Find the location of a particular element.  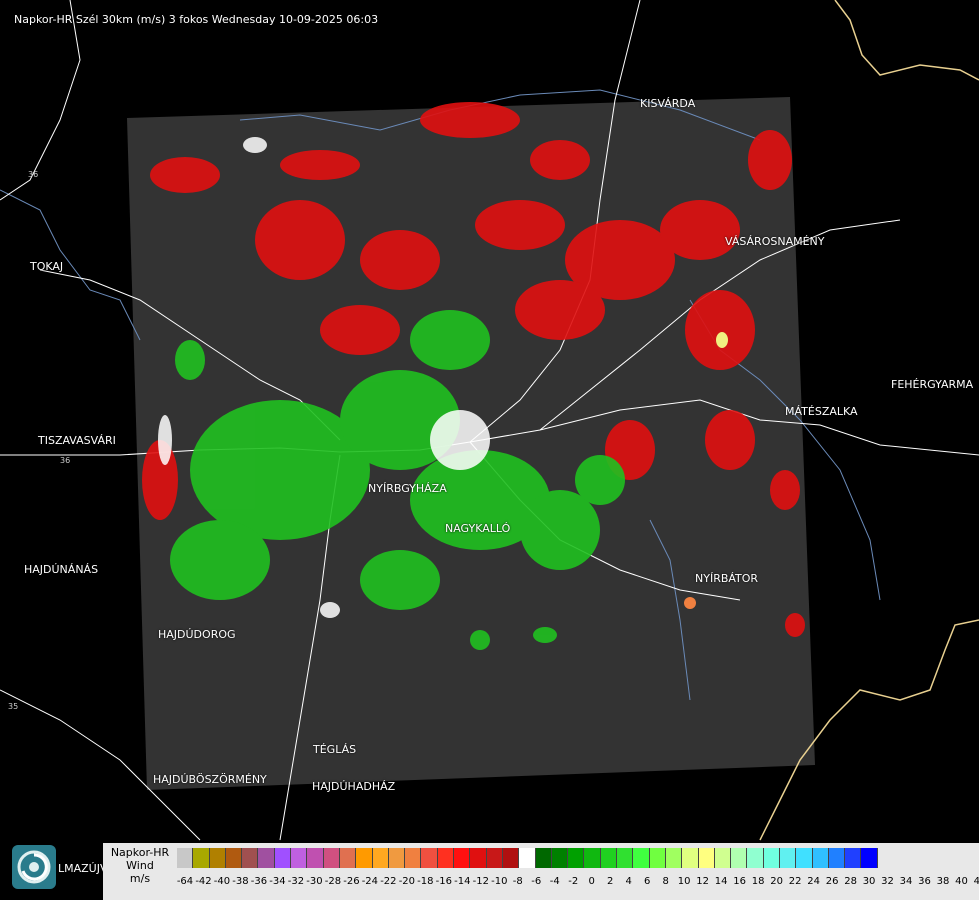

legend-tick-label: 40 is located at coordinates (961, 881).